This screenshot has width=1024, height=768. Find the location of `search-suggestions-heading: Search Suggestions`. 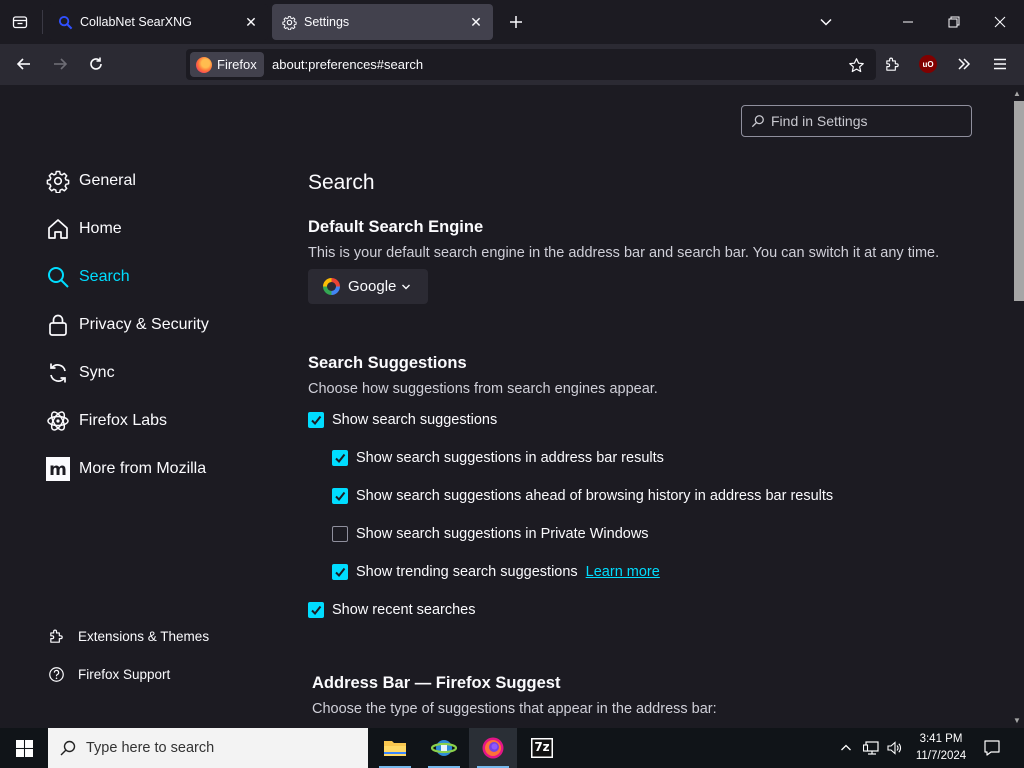

search-suggestions-heading: Search Suggestions is located at coordinates (387, 363).